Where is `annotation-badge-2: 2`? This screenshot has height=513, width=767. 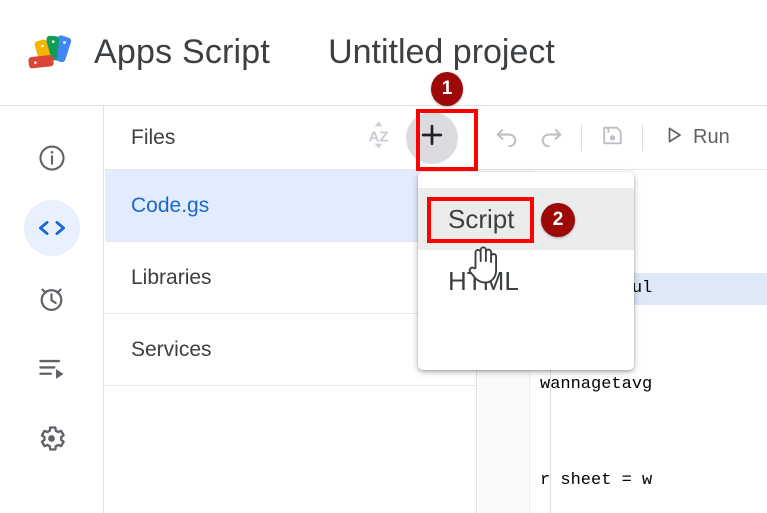 annotation-badge-2: 2 is located at coordinates (558, 220).